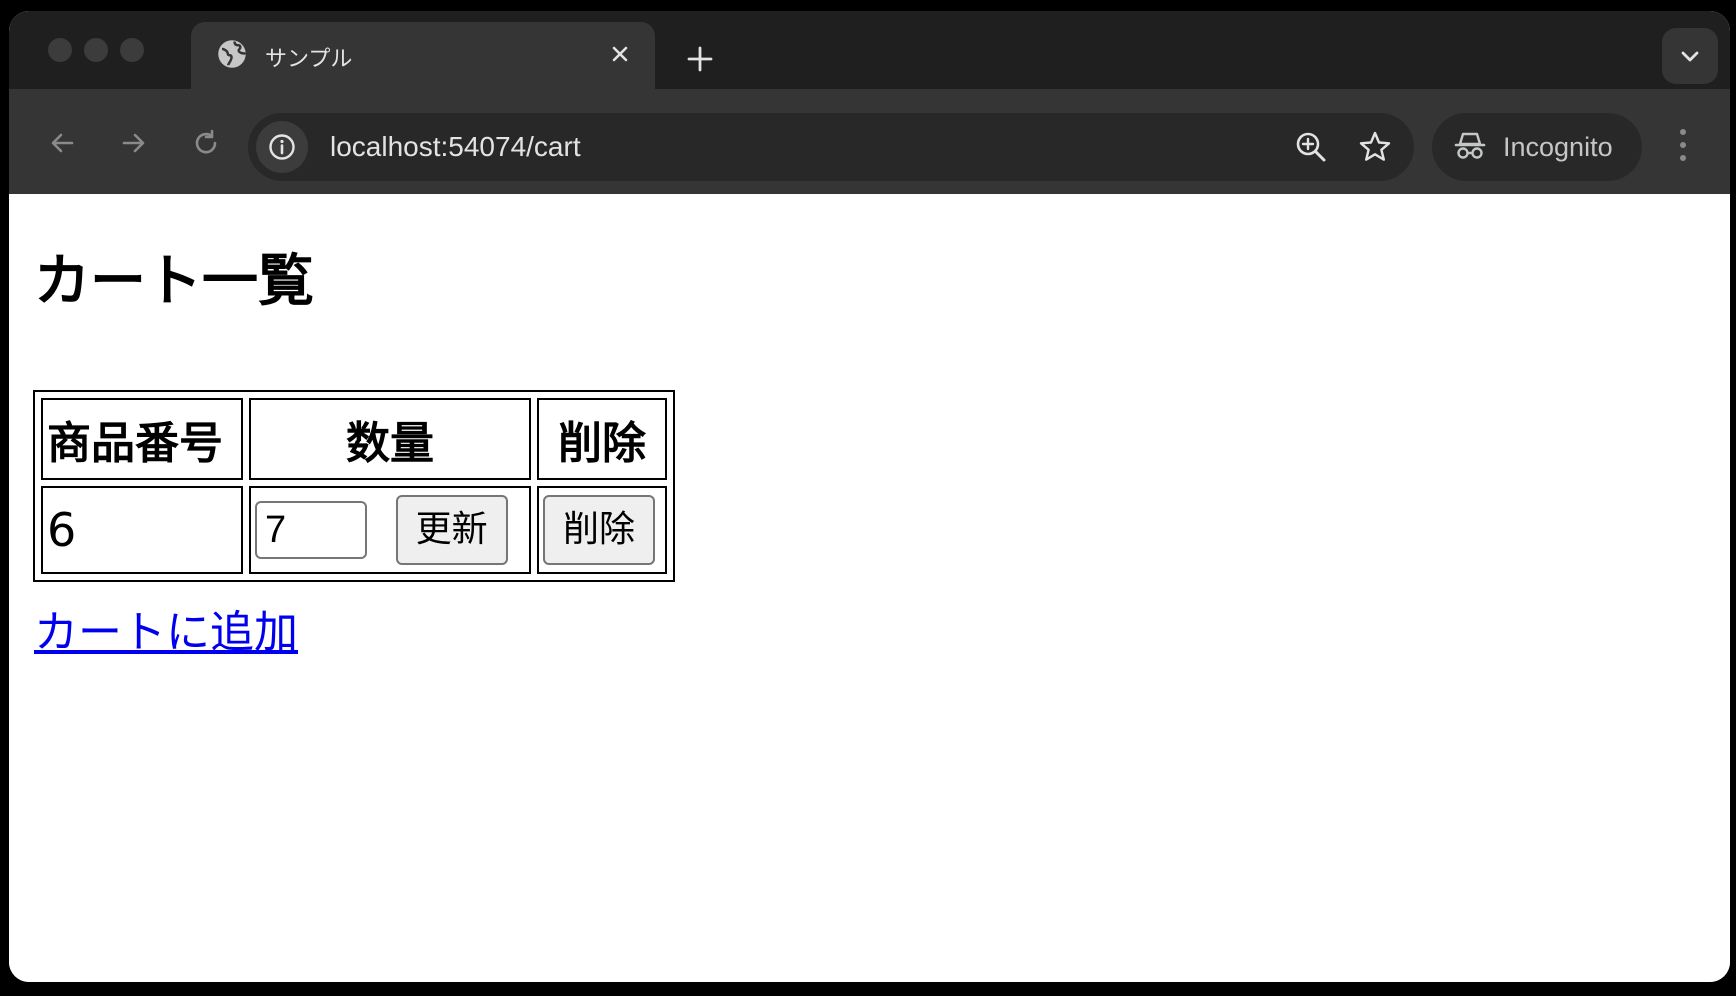 The image size is (1736, 996). Describe the element at coordinates (142, 439) in the screenshot. I see `header-product-id: 商品番号` at that location.